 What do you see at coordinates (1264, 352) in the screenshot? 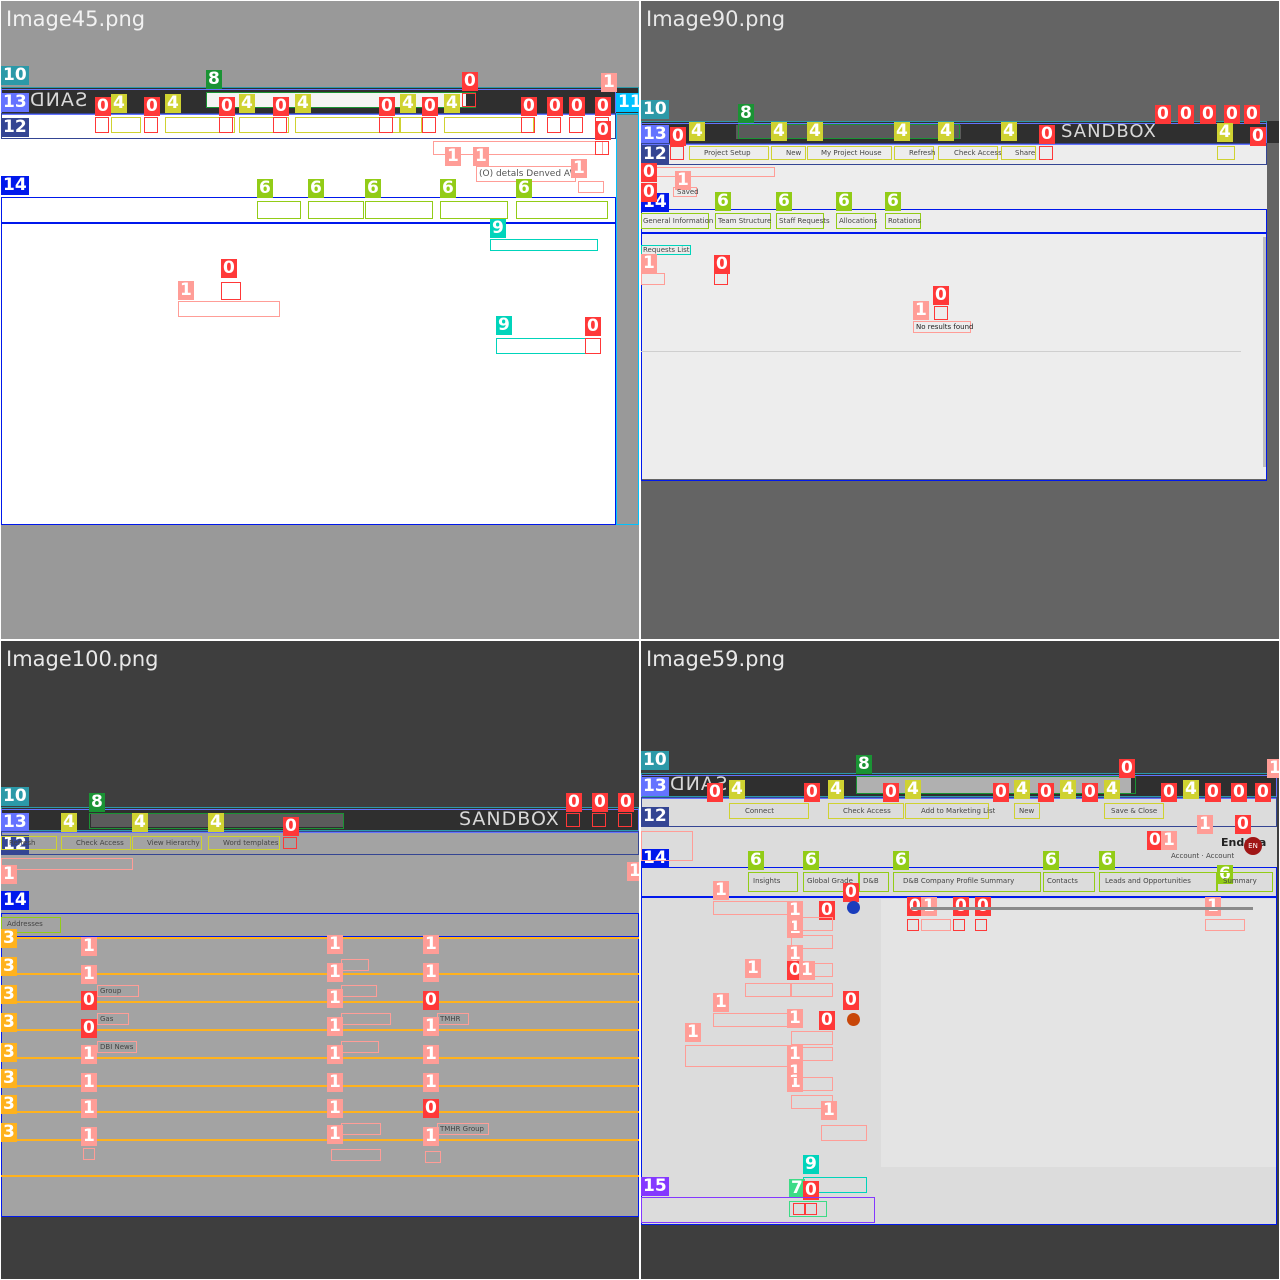
I see `scrollbar` at bounding box center [1264, 352].